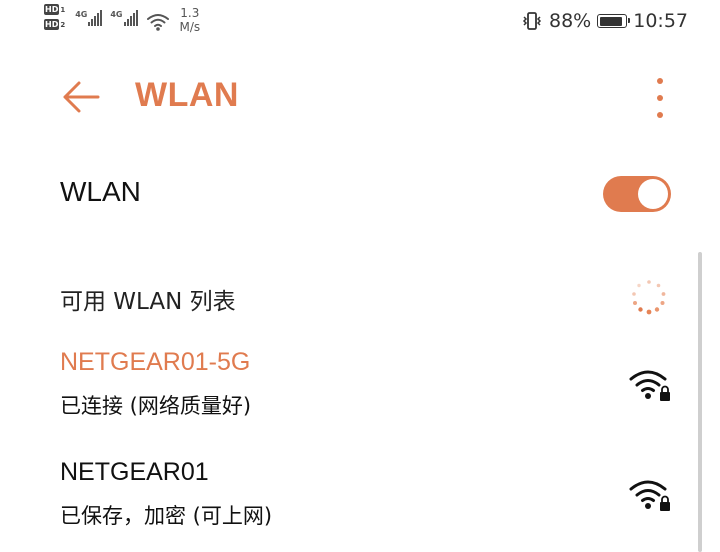 The width and height of the screenshot is (720, 552). Describe the element at coordinates (532, 21) in the screenshot. I see `vibrate-icon` at that location.